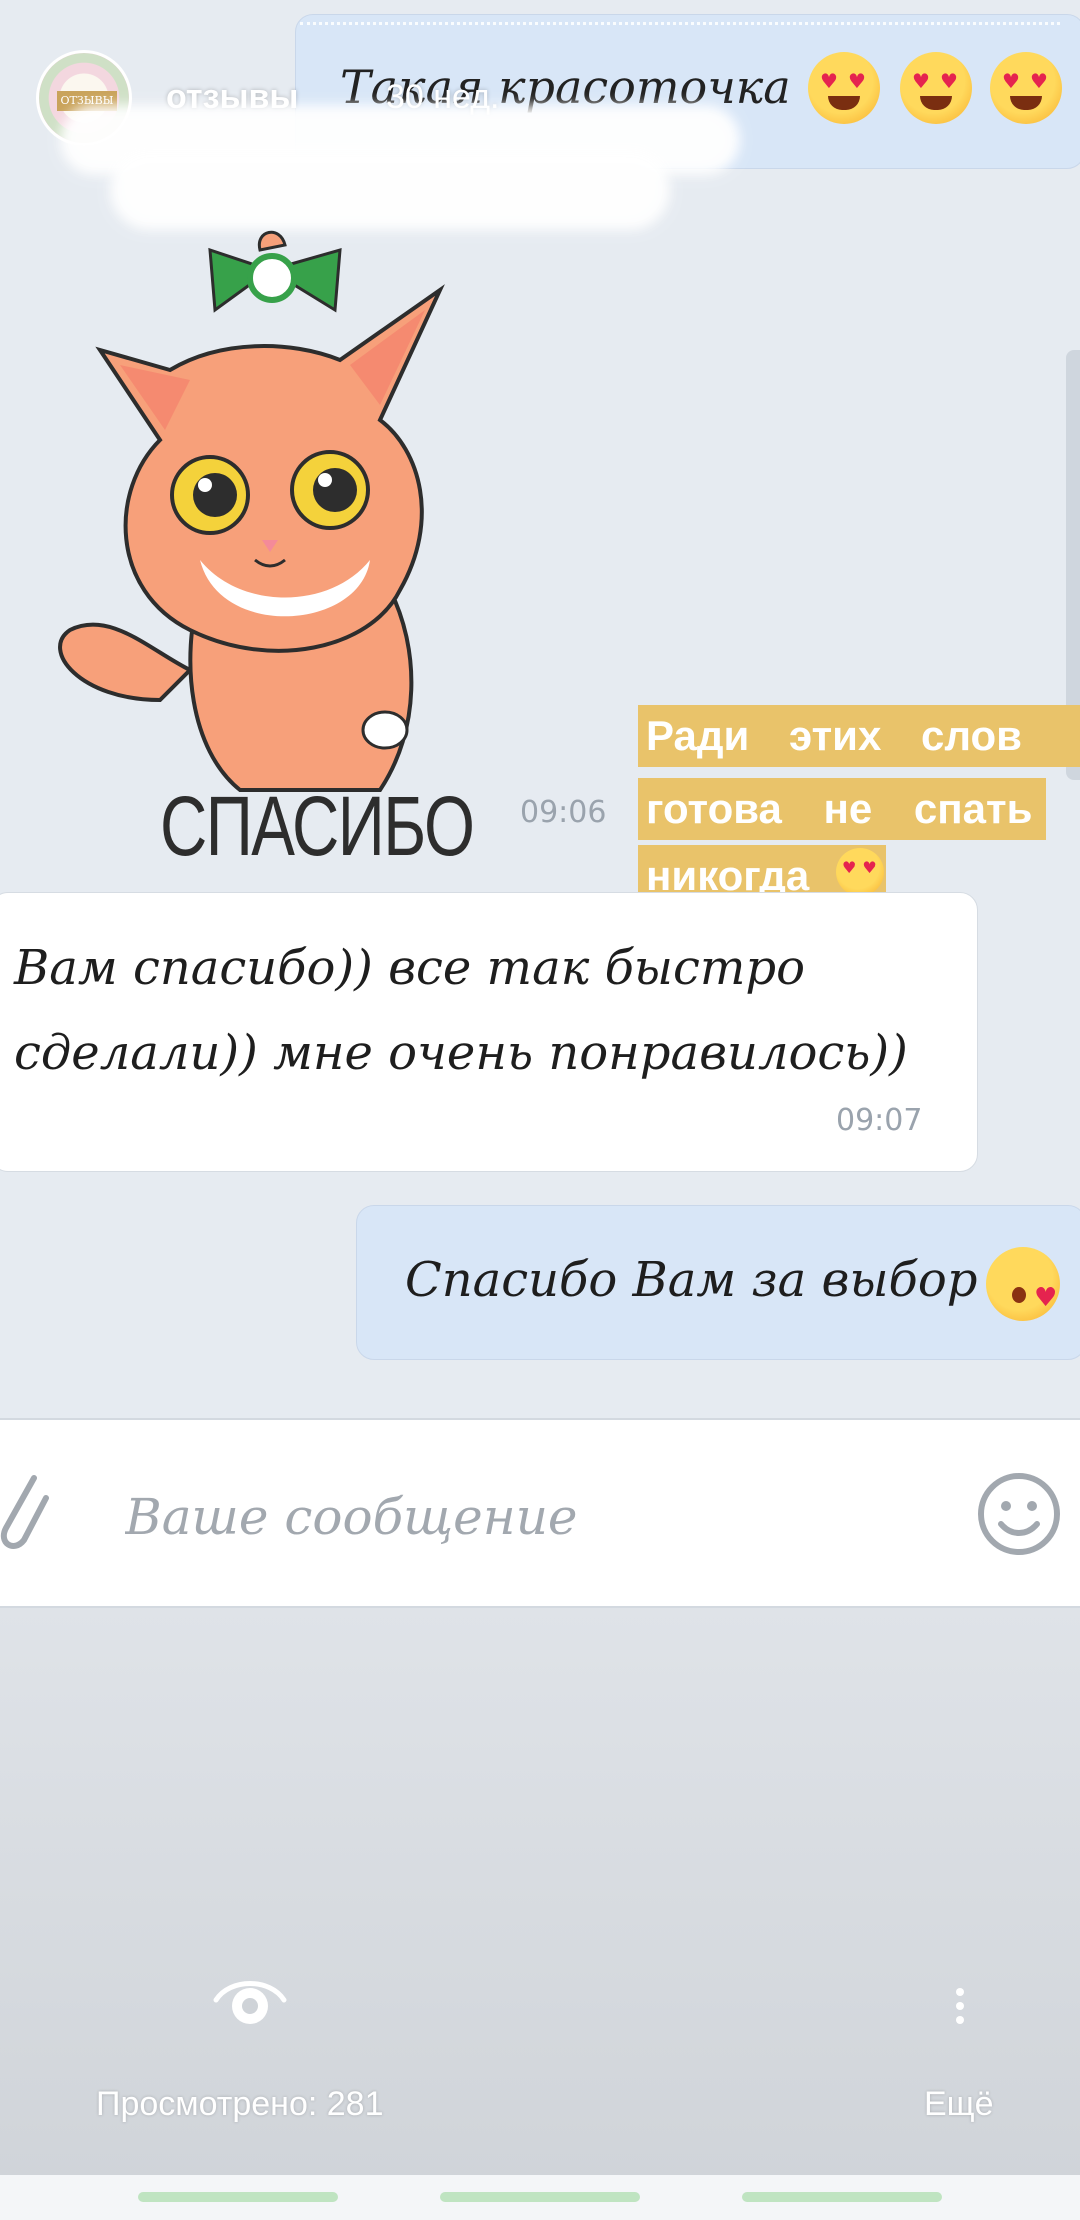 Image resolution: width=1080 pixels, height=2220 pixels. I want to click on message-text-line: сделали)) мне очень понравилось)), so click(461, 1053).